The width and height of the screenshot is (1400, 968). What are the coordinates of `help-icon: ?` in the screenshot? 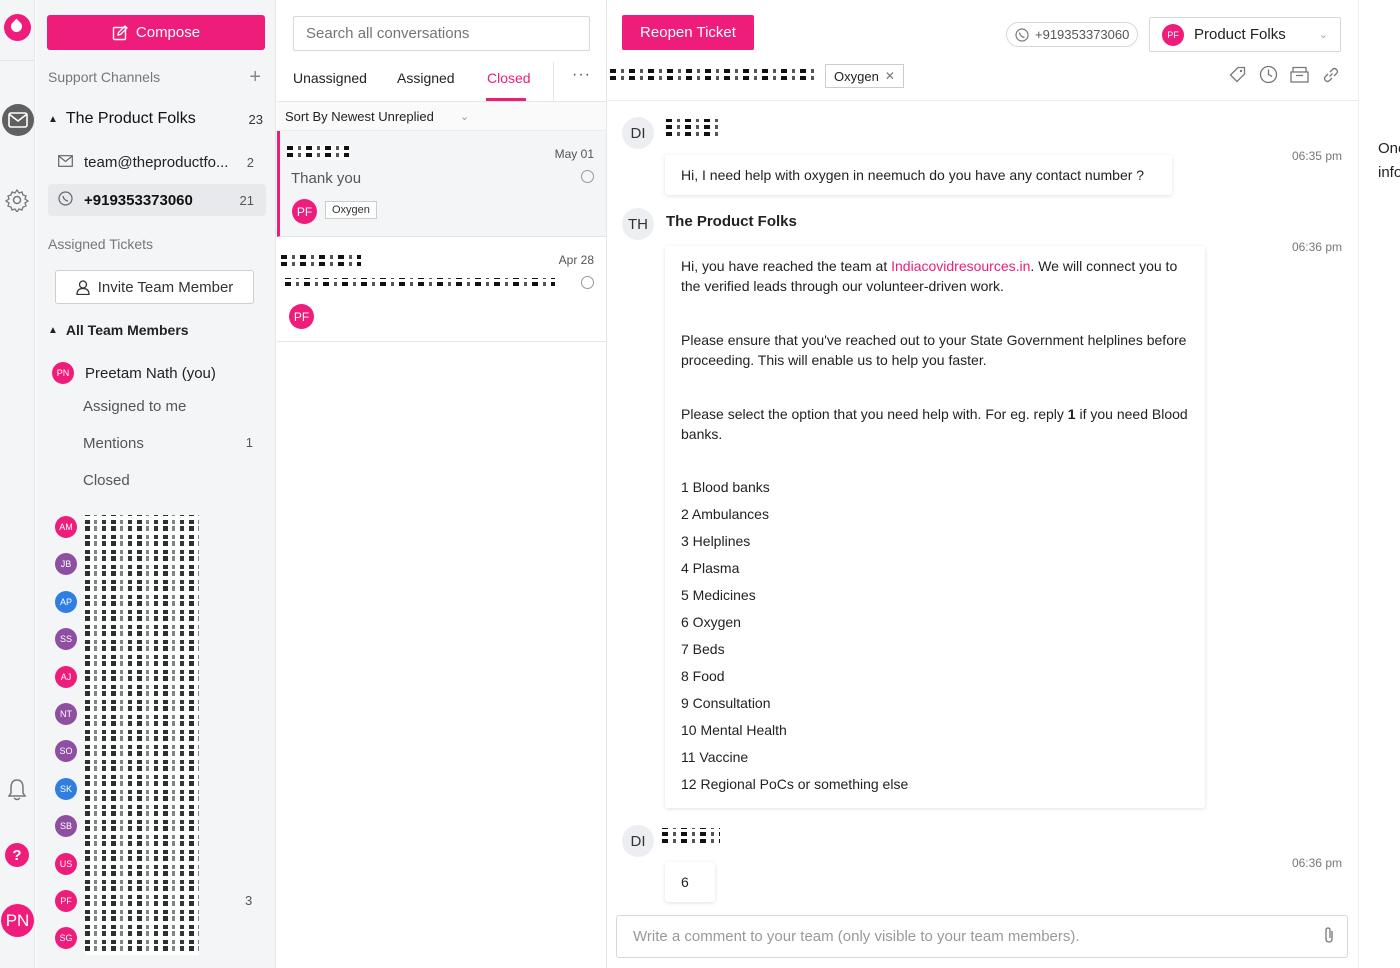 It's located at (17, 855).